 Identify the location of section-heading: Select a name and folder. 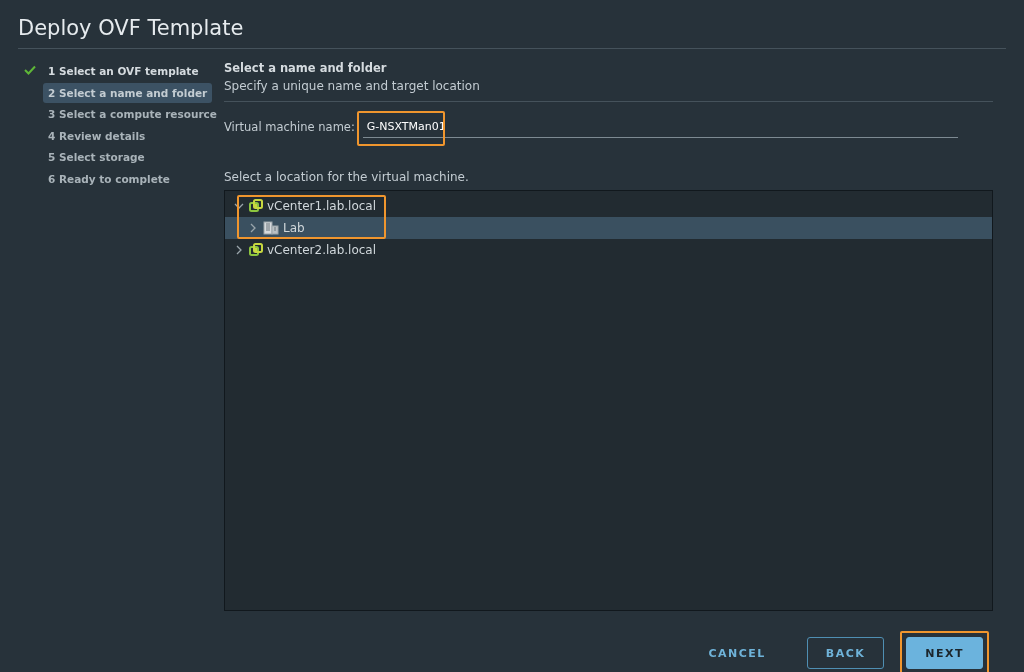
(306, 68).